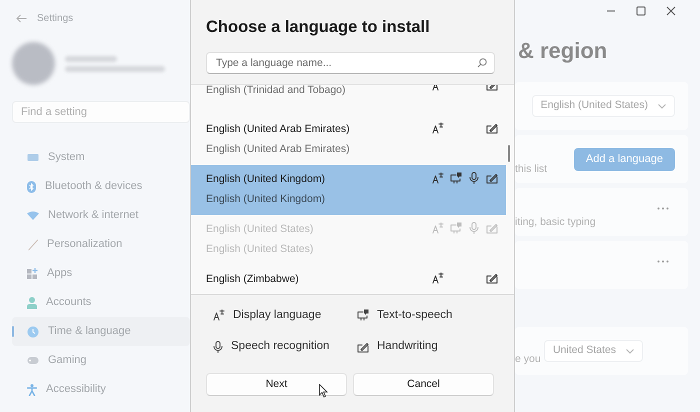 This screenshot has width=700, height=412. Describe the element at coordinates (423, 384) in the screenshot. I see `cancel-button: Cancel` at that location.